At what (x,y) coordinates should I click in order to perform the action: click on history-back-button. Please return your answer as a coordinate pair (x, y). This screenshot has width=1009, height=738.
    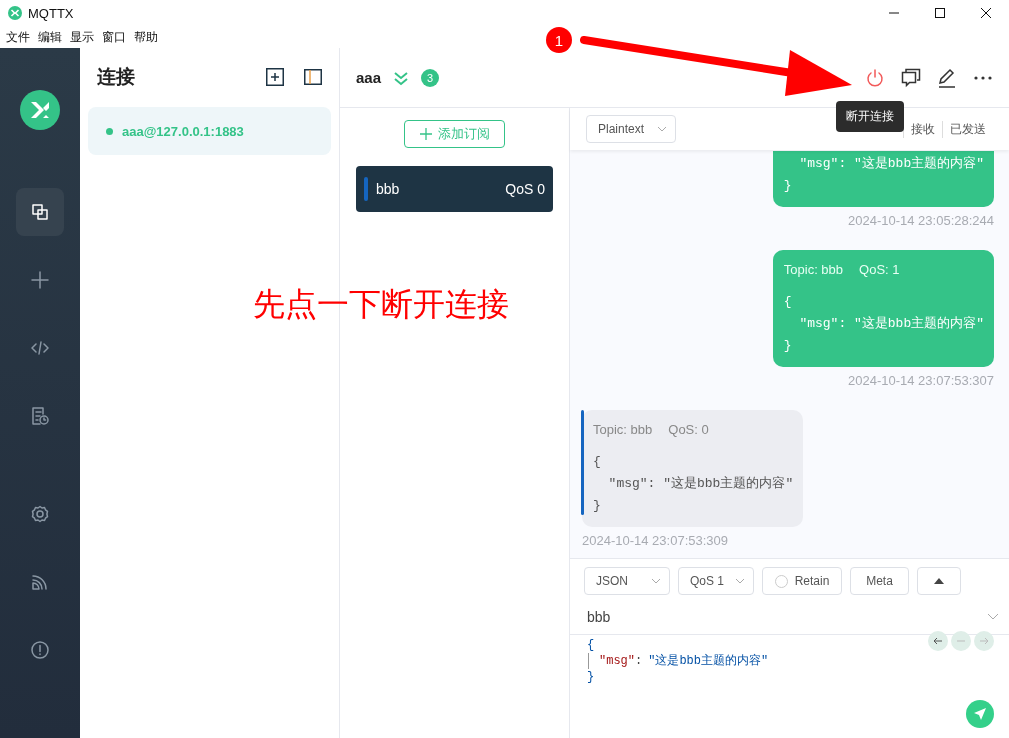
    Looking at the image, I should click on (938, 641).